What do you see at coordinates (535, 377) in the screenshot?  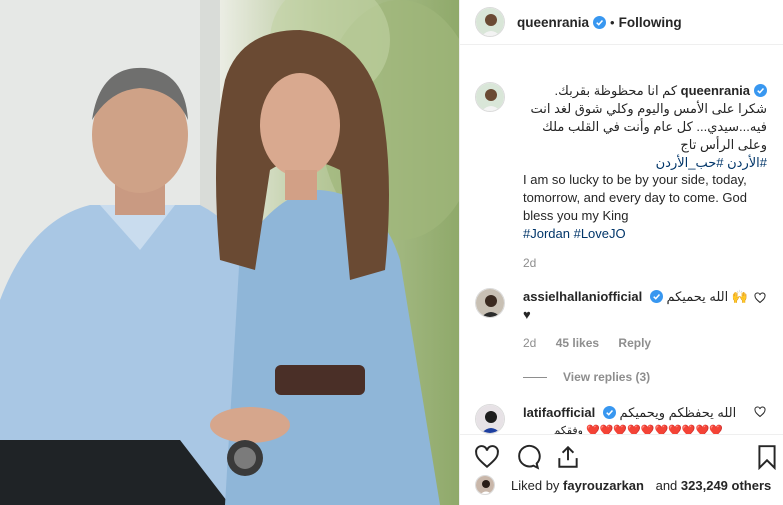 I see `replies-divider` at bounding box center [535, 377].